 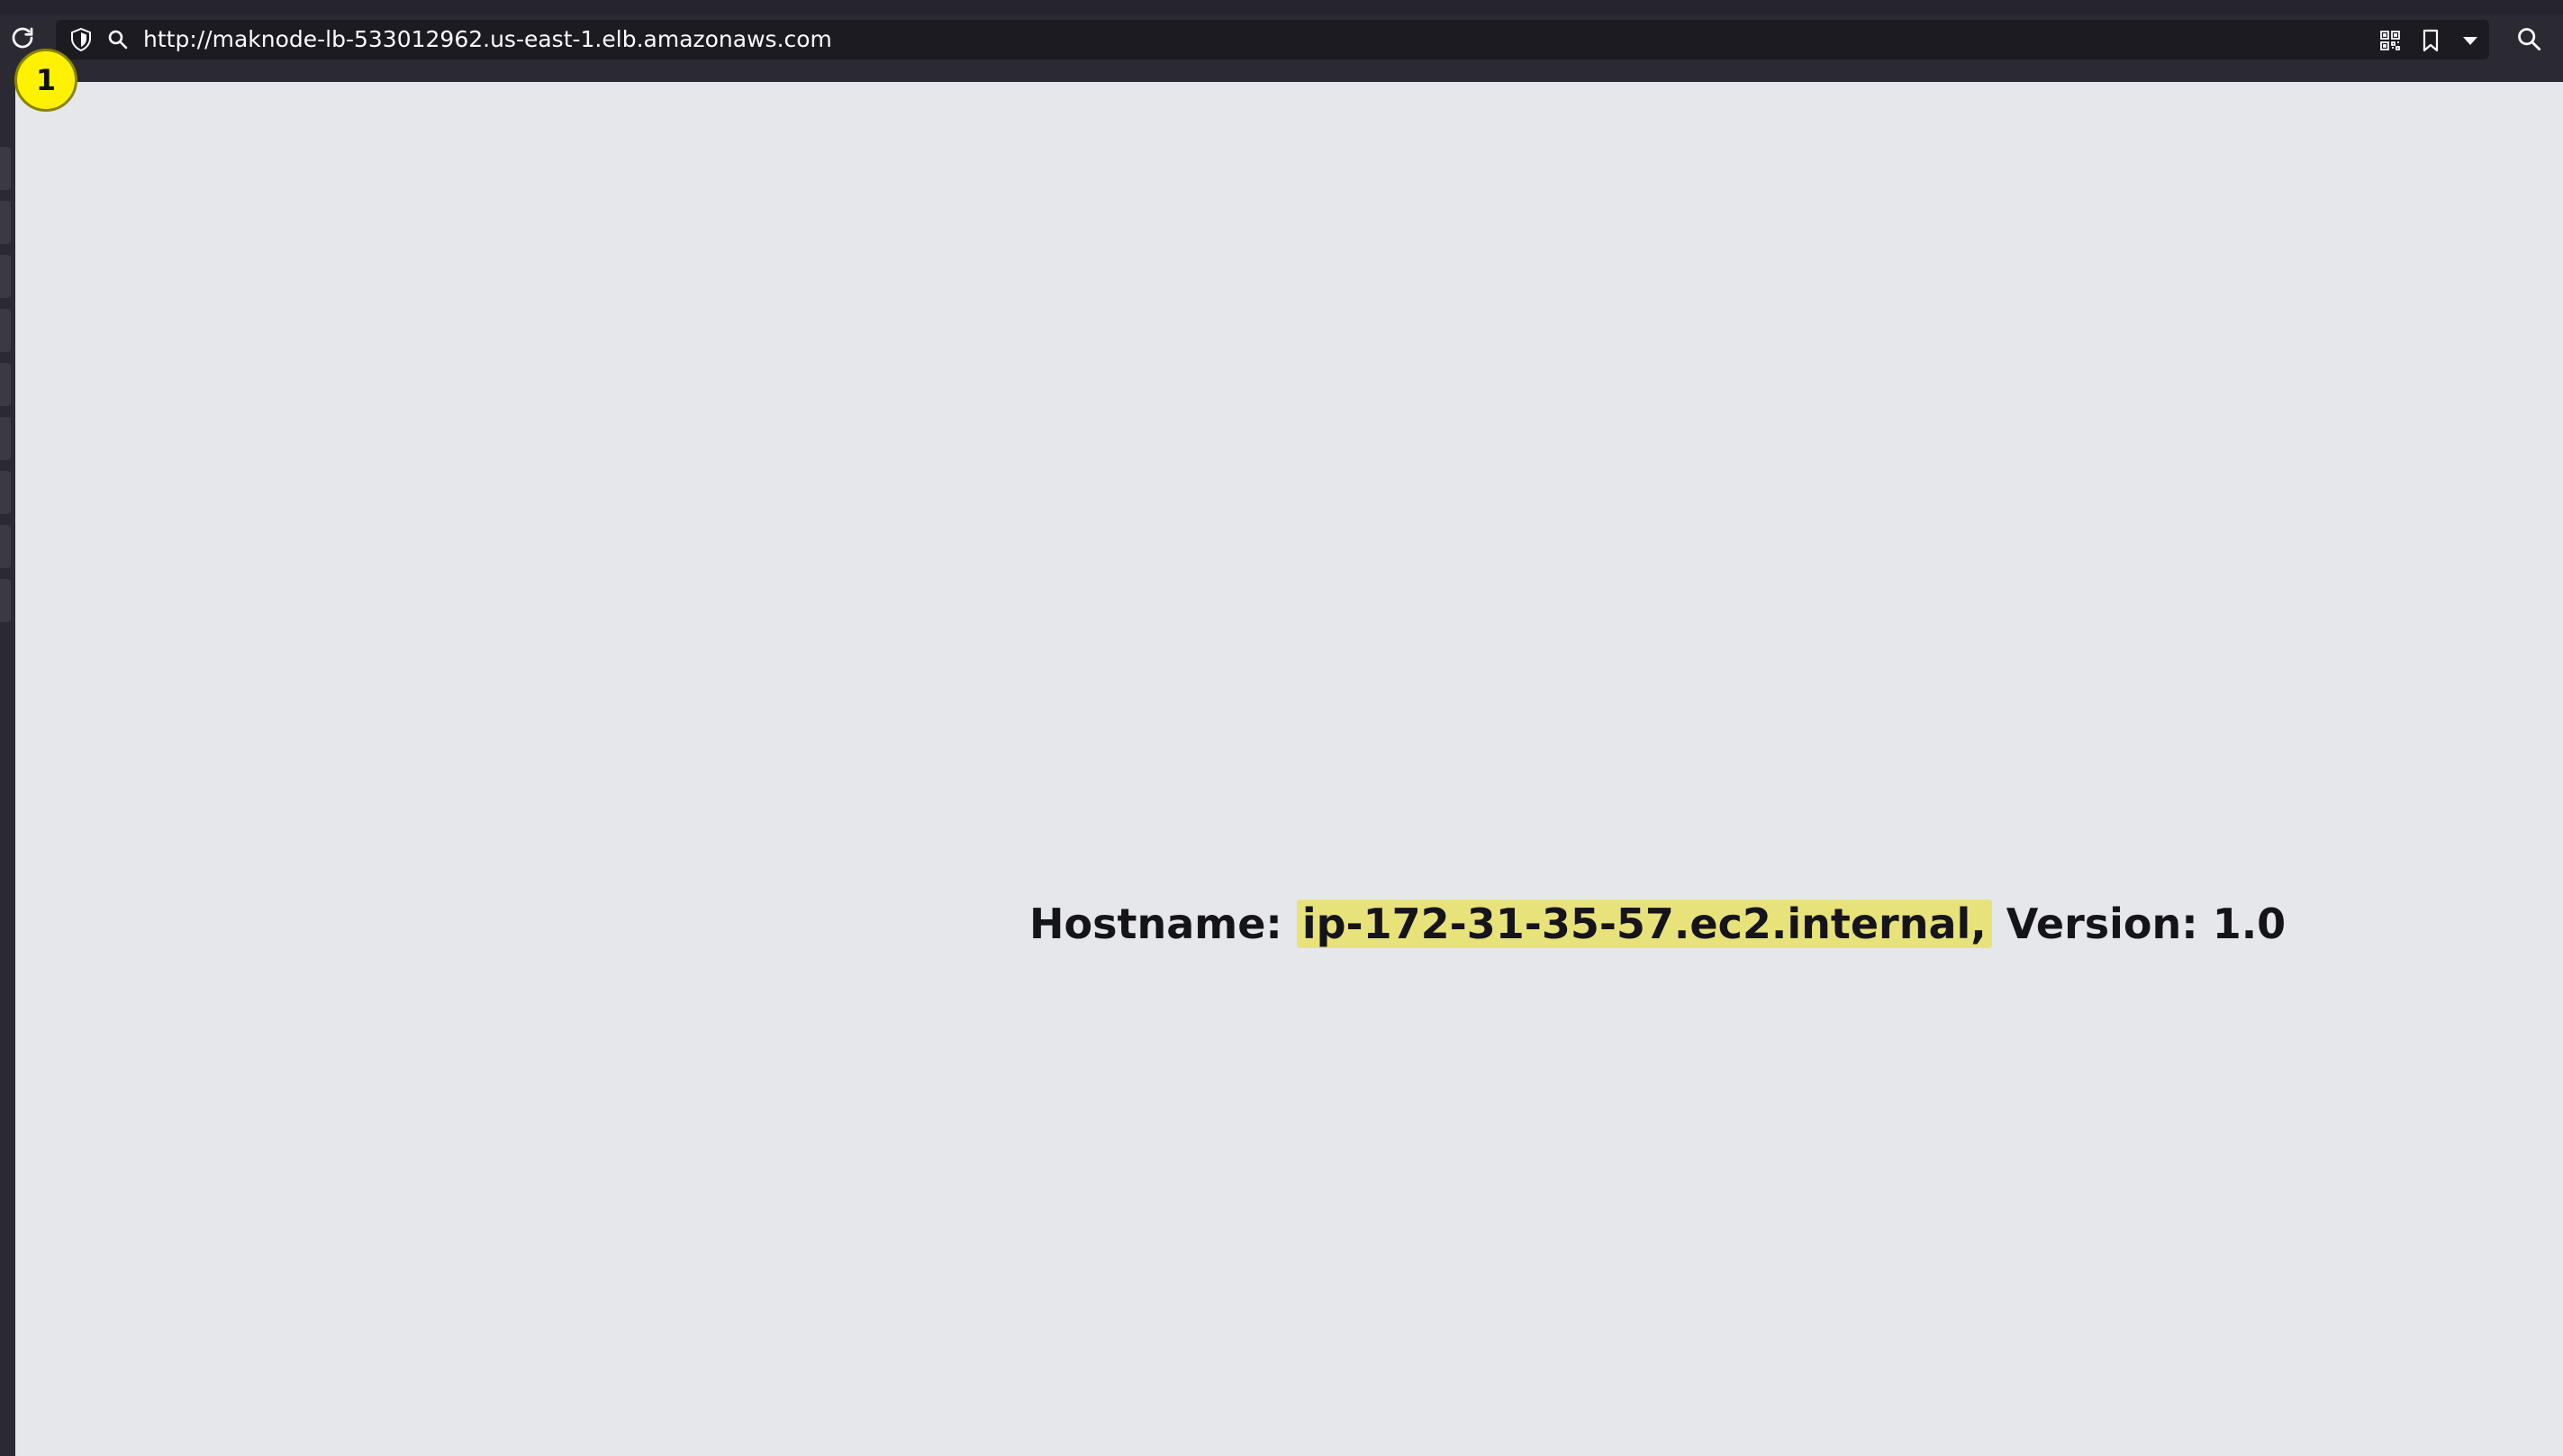 I want to click on sidebar-strip, so click(x=7, y=769).